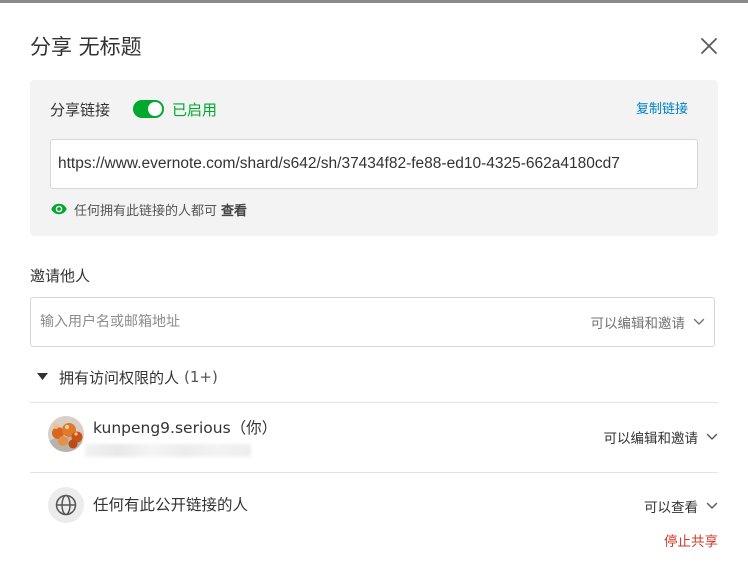  Describe the element at coordinates (185, 428) in the screenshot. I see `user-name: kunpeng9.serious（你）` at that location.